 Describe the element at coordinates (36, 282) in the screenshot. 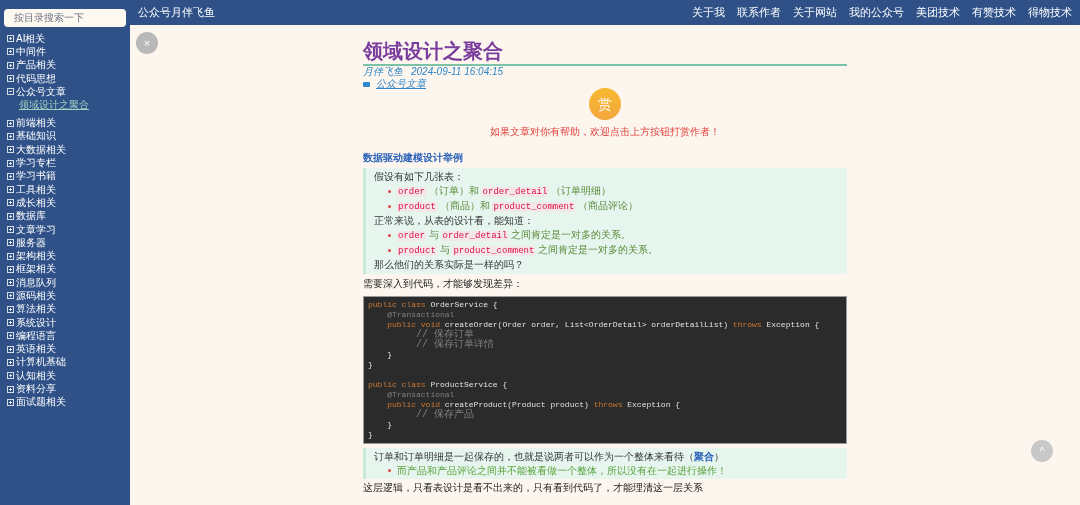

I see `sidebar-item: 消息队列` at that location.